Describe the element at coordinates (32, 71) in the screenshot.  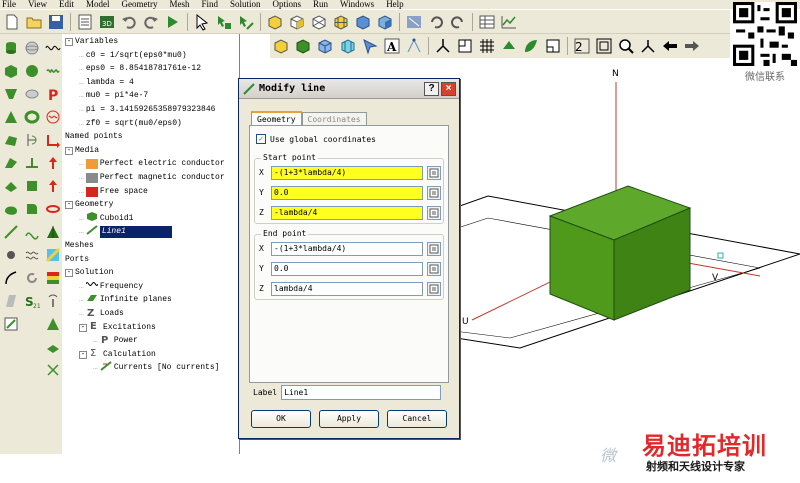
I see `sphere-icon` at that location.